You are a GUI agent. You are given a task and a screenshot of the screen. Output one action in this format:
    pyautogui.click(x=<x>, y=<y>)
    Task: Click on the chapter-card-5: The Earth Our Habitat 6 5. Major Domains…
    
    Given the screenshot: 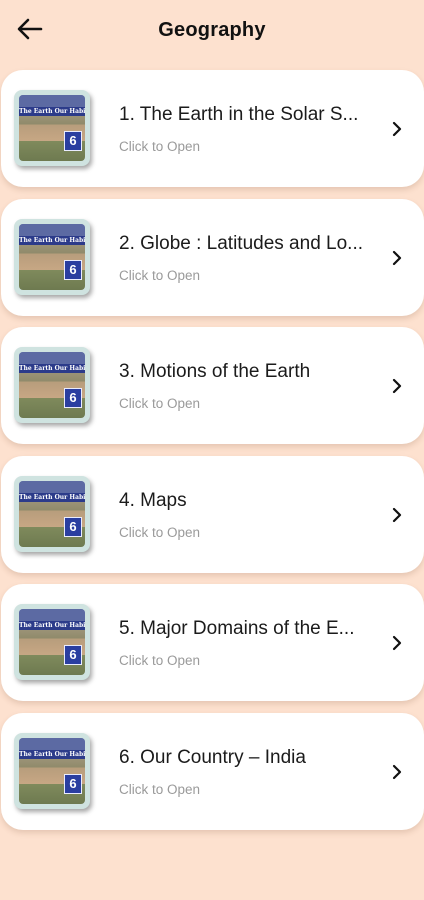 What is the action you would take?
    pyautogui.click(x=212, y=642)
    